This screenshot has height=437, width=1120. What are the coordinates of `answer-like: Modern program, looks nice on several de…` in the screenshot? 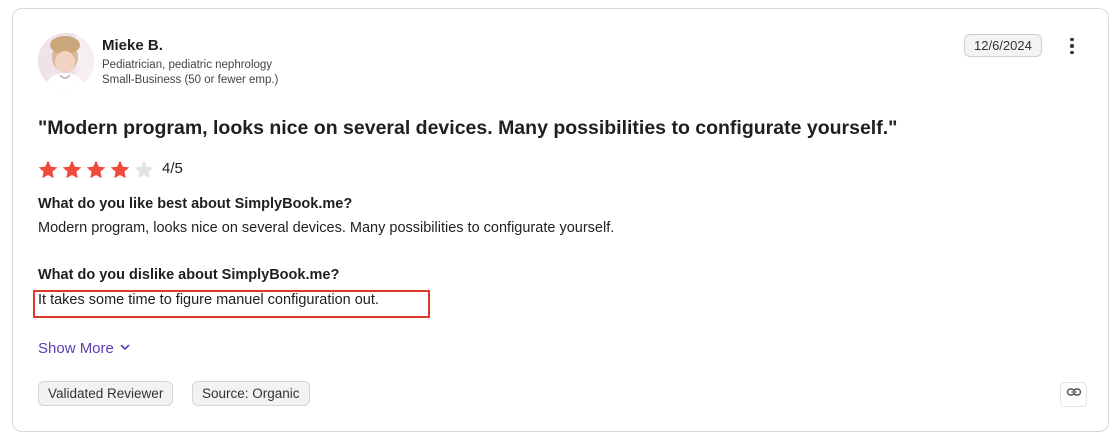 It's located at (326, 228).